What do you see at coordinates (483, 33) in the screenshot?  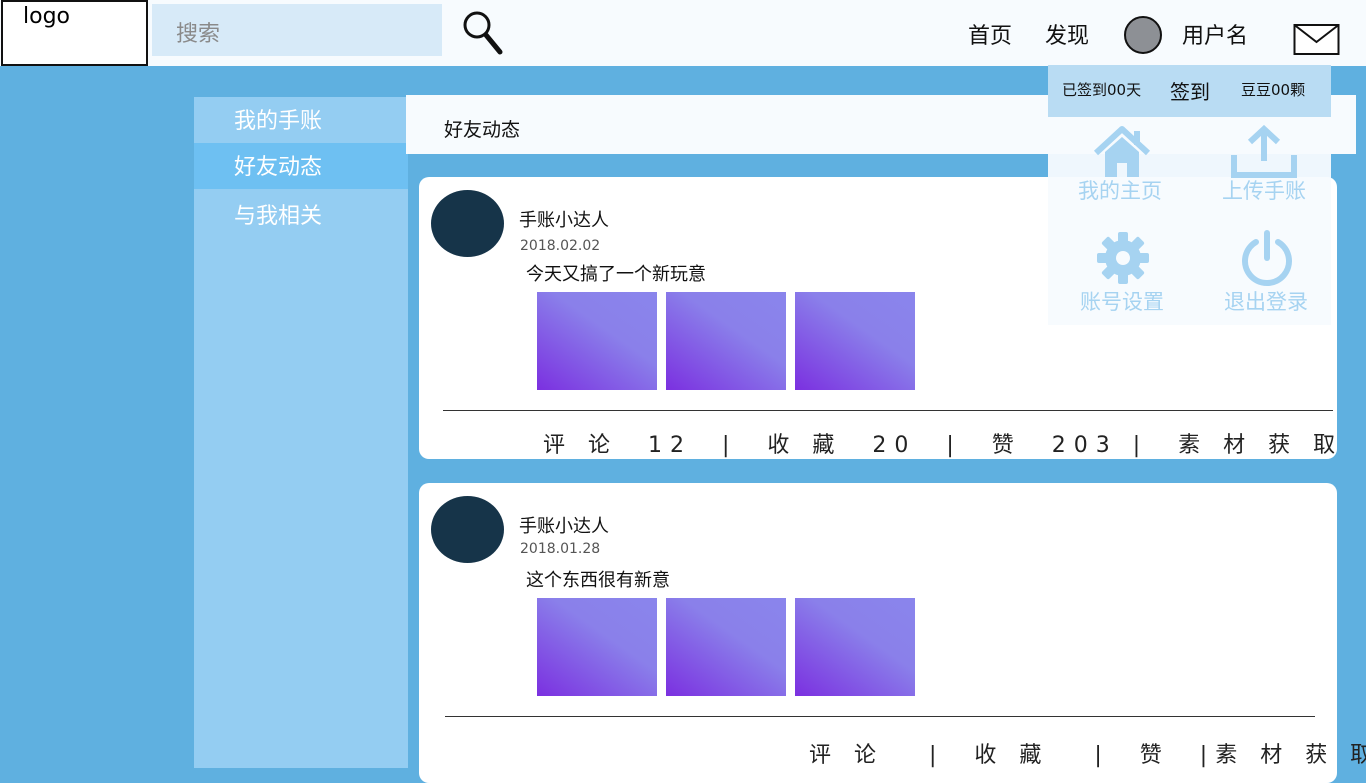 I see `search-icon` at bounding box center [483, 33].